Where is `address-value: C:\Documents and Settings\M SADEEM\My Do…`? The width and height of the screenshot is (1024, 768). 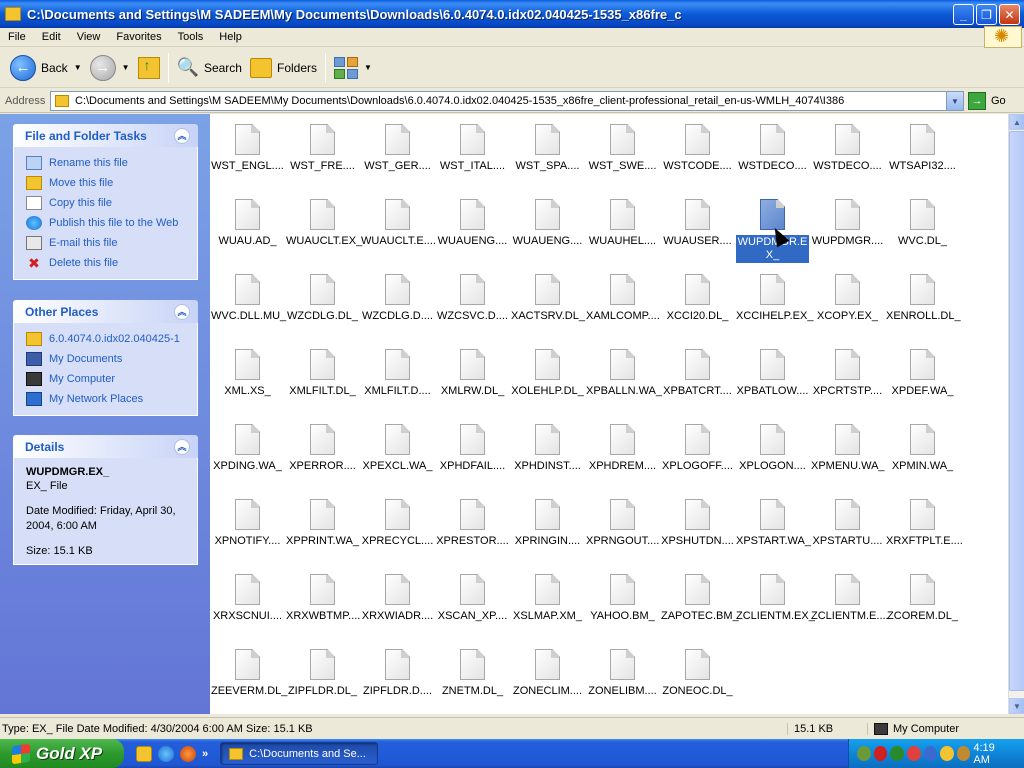 address-value: C:\Documents and Settings\M SADEEM\My Do… is located at coordinates (510, 101).